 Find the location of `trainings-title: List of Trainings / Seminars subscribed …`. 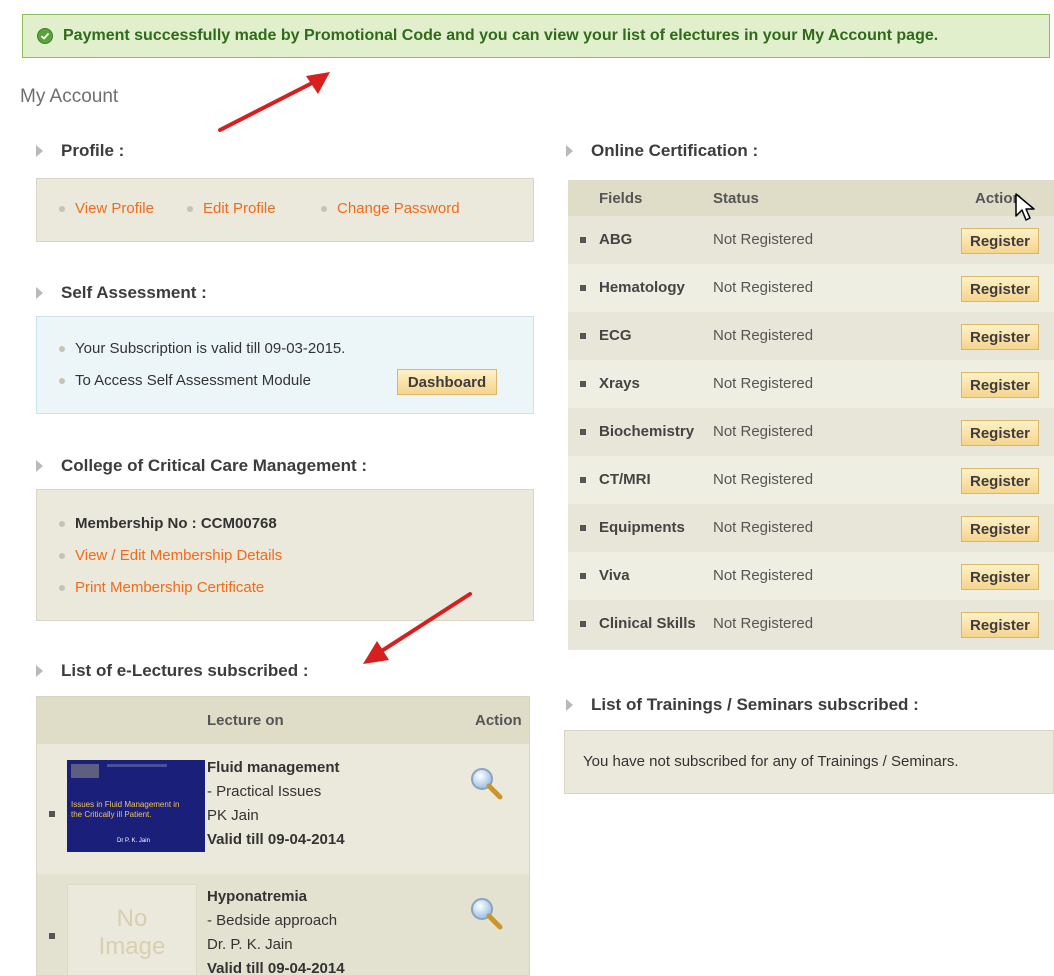

trainings-title: List of Trainings / Seminars subscribed … is located at coordinates (755, 704).